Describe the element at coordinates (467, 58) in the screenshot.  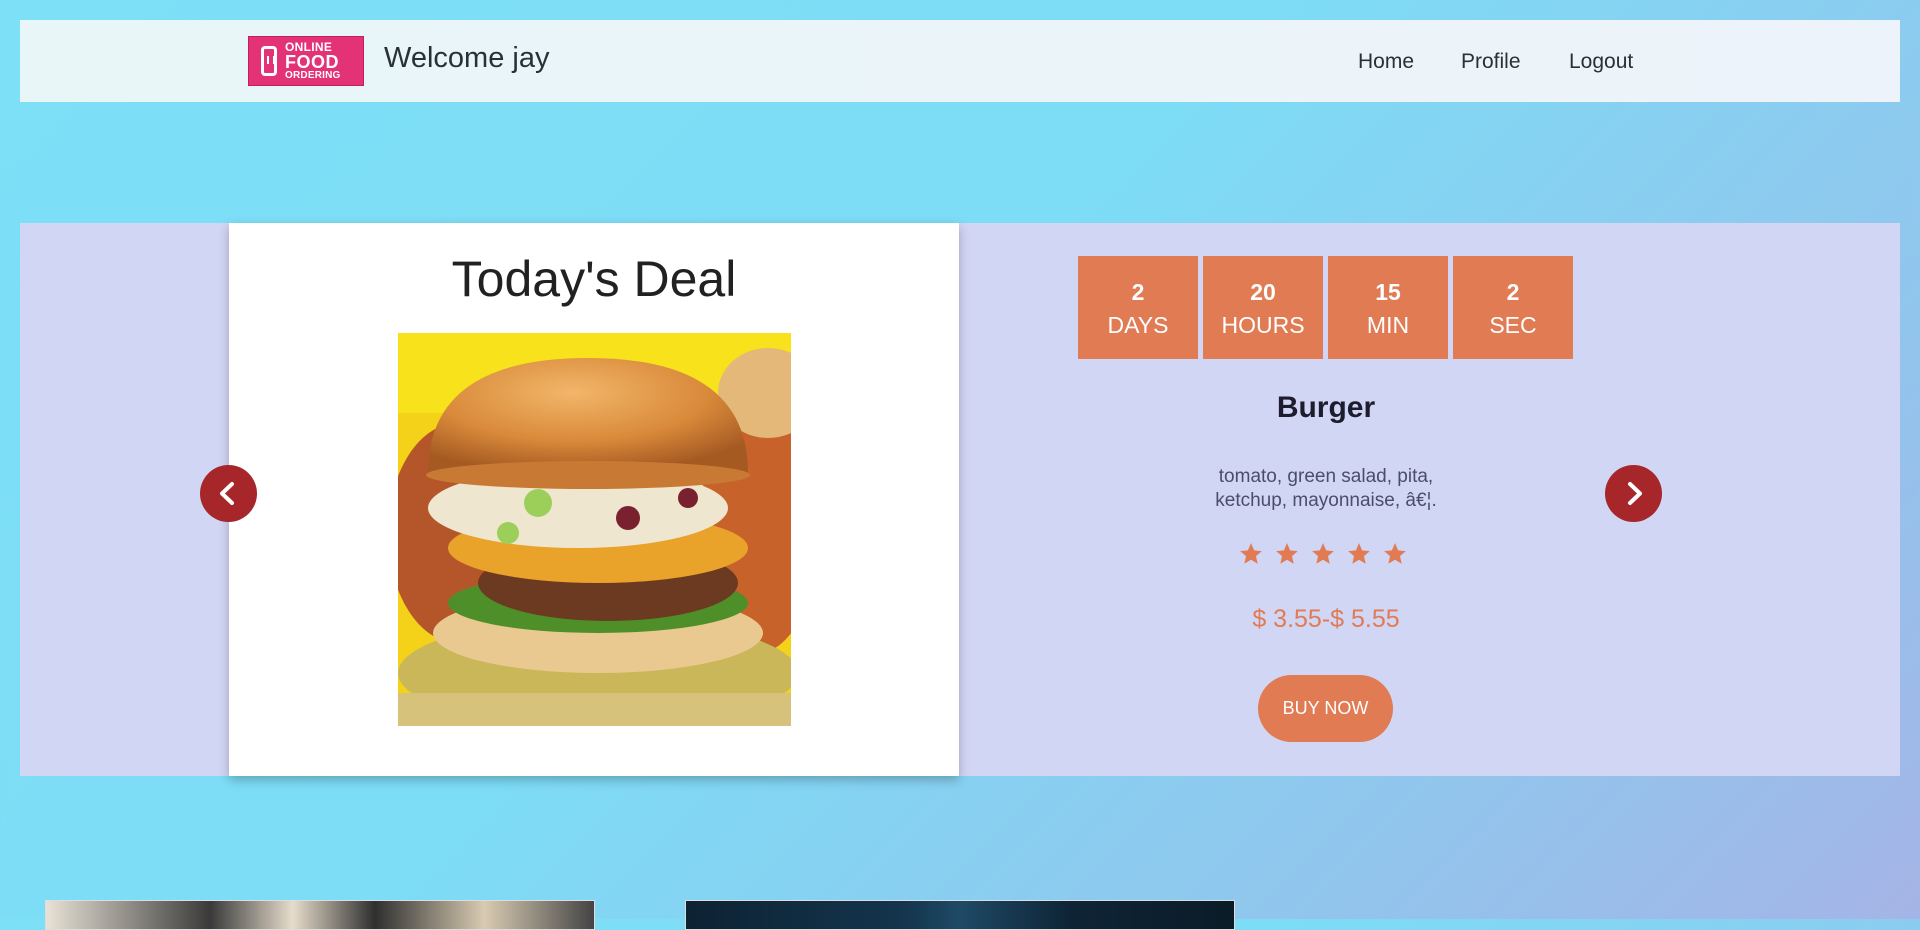
I see `welcome-text: Welcome jay` at that location.